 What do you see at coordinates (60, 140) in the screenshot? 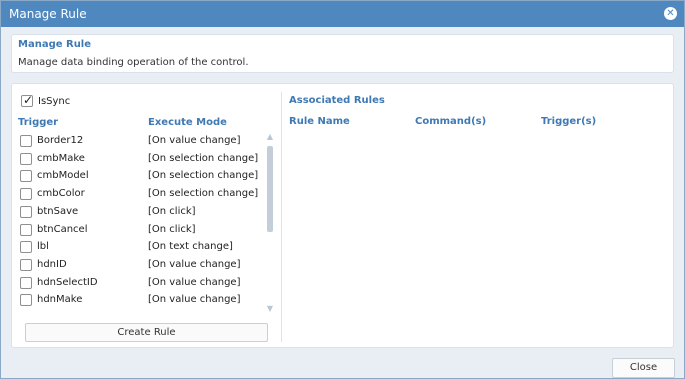
I see `trigger-name: Border12` at bounding box center [60, 140].